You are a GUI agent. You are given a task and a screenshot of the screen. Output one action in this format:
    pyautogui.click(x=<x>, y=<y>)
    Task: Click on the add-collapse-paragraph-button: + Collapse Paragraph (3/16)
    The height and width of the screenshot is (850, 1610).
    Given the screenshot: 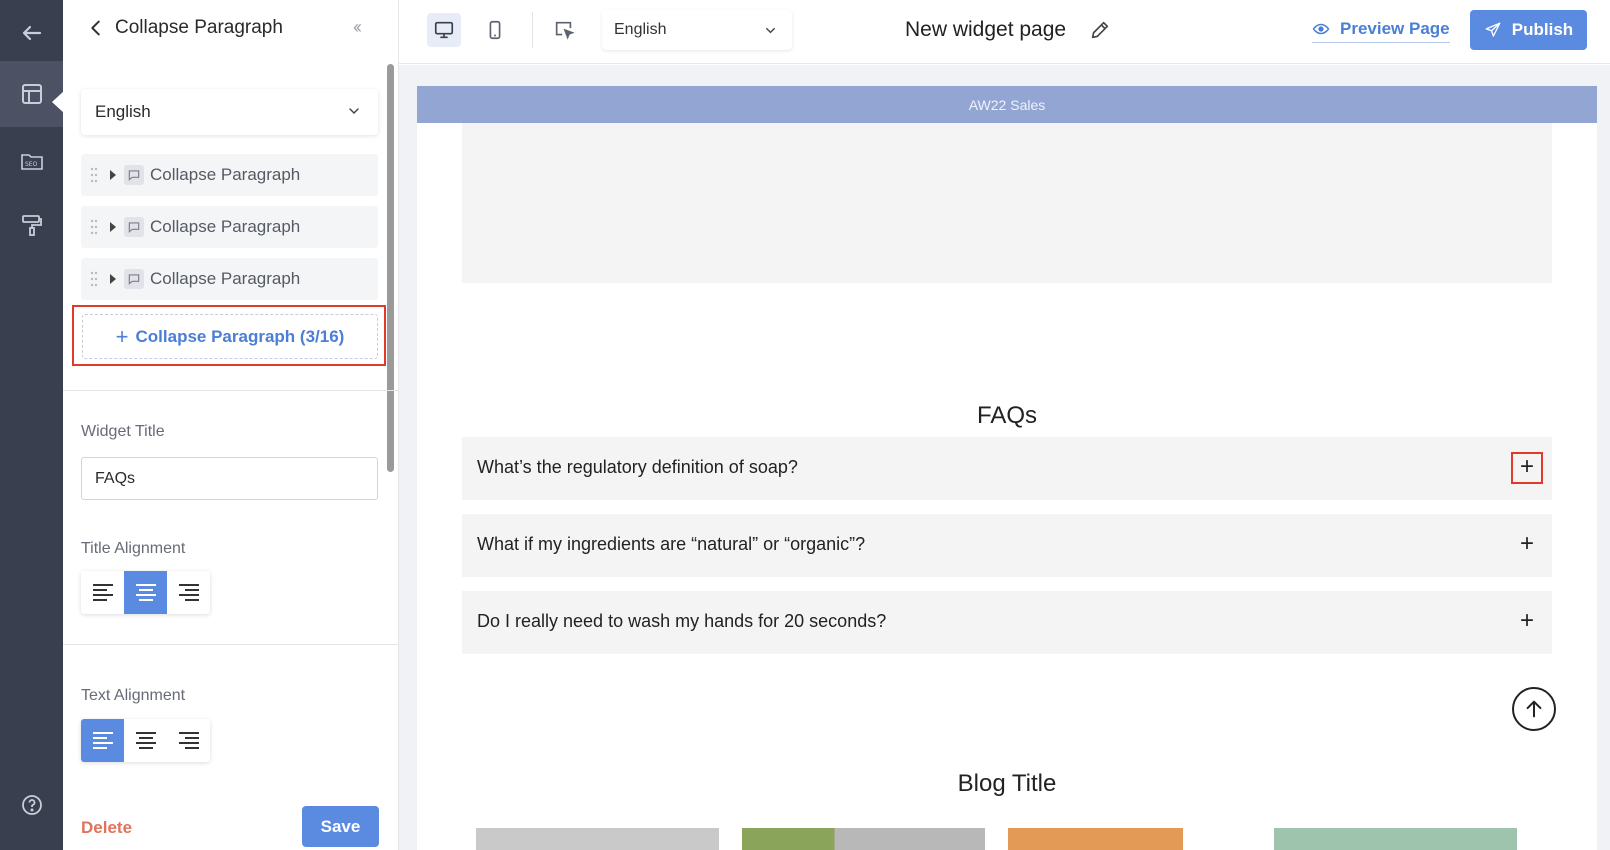 What is the action you would take?
    pyautogui.click(x=230, y=336)
    